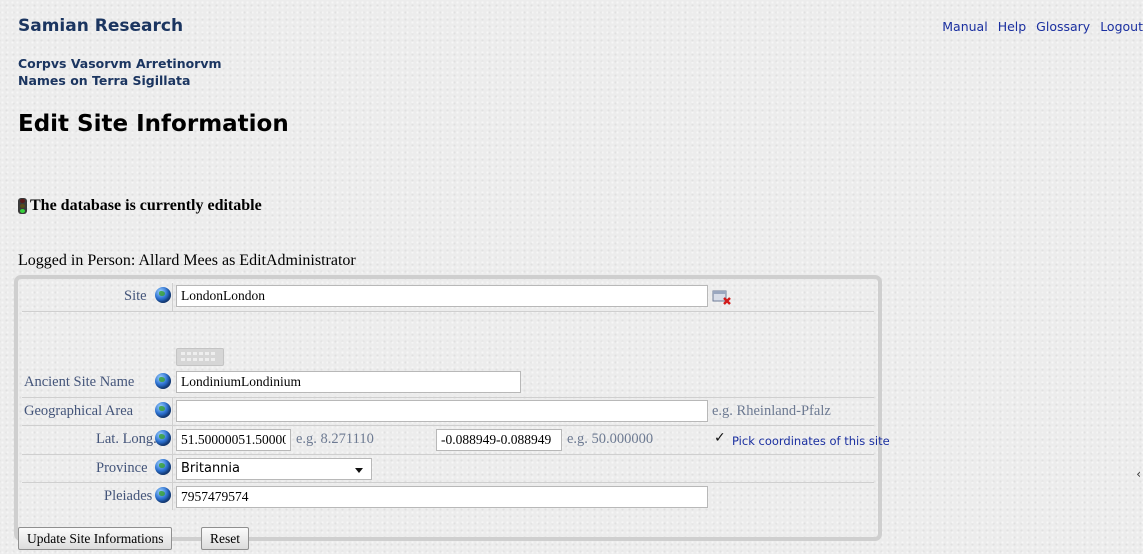 The width and height of the screenshot is (1143, 554). What do you see at coordinates (79, 382) in the screenshot?
I see `ancient-site-label: Ancient Site Name` at bounding box center [79, 382].